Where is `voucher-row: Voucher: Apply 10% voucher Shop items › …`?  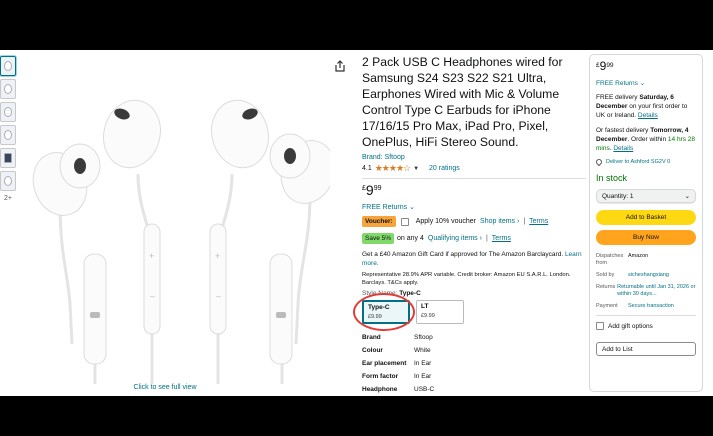 voucher-row: Voucher: Apply 10% voucher Shop items › … is located at coordinates (474, 221).